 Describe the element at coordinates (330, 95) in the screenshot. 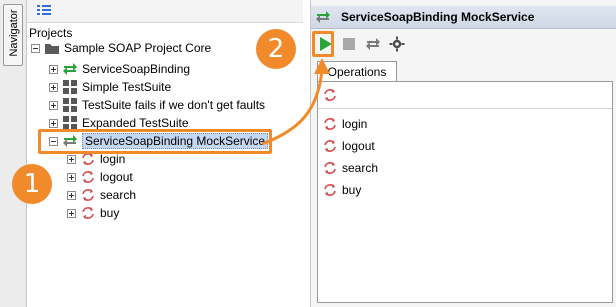

I see `add-operation-icon` at that location.